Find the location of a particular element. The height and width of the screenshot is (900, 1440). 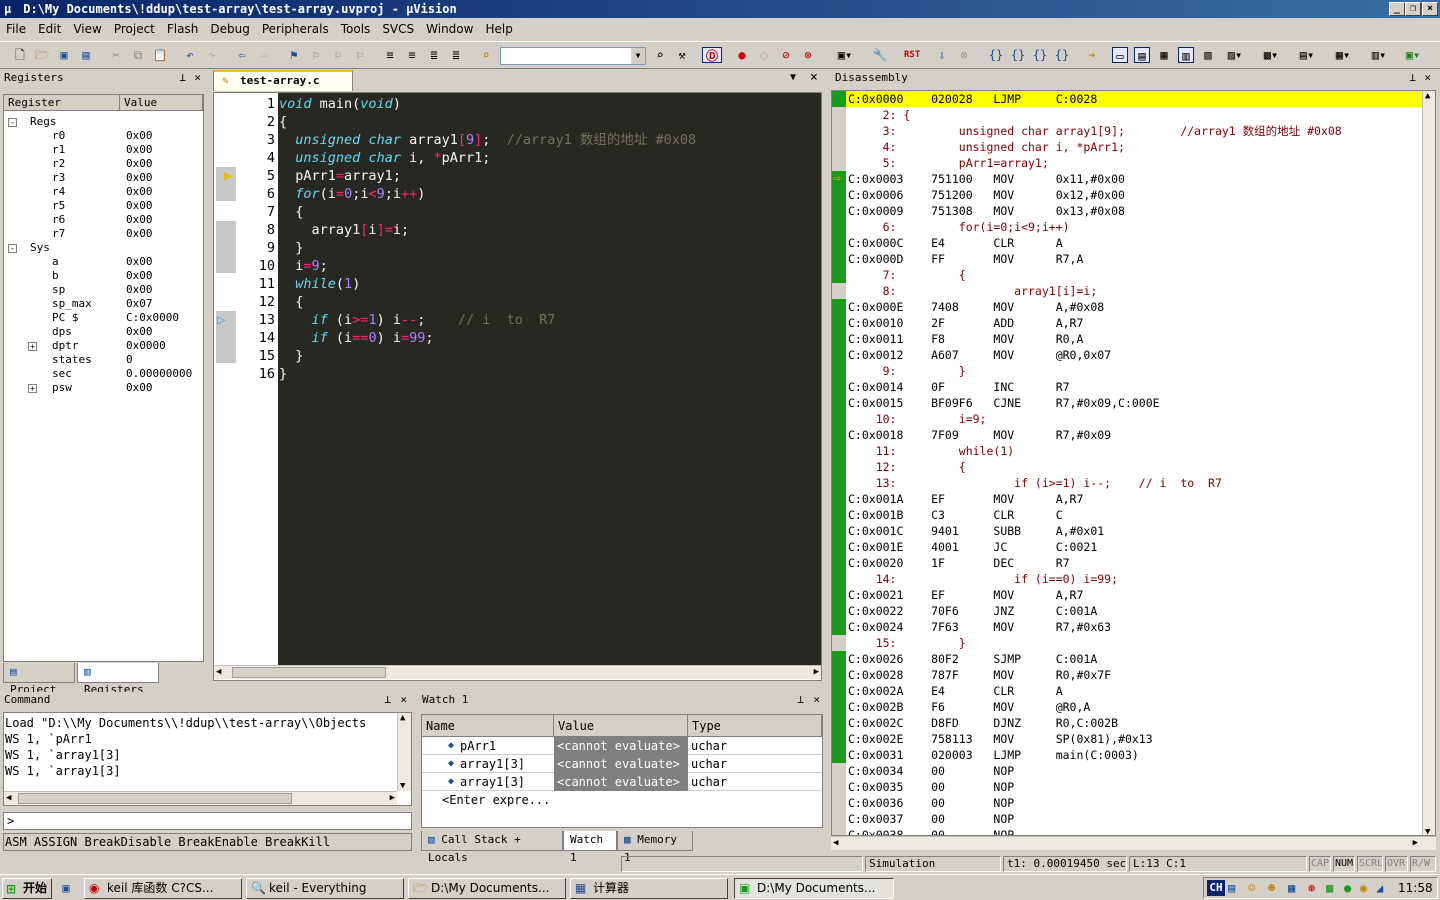

network-icon: ▤ is located at coordinates (1231, 888).